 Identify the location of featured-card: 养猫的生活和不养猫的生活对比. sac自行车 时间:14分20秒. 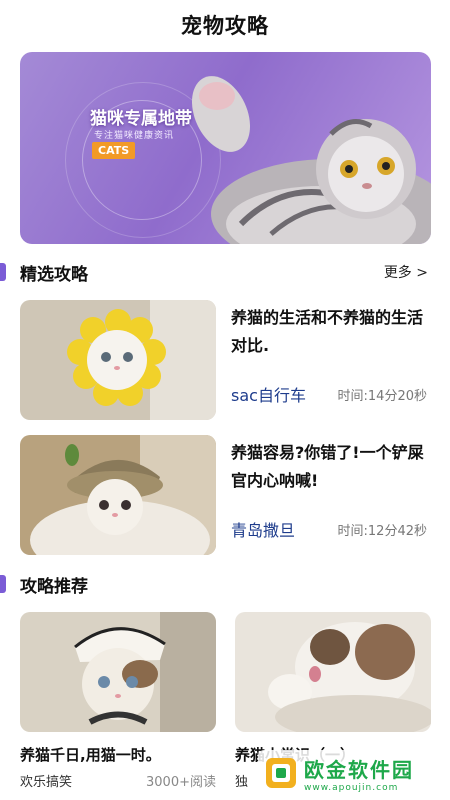
(225, 360).